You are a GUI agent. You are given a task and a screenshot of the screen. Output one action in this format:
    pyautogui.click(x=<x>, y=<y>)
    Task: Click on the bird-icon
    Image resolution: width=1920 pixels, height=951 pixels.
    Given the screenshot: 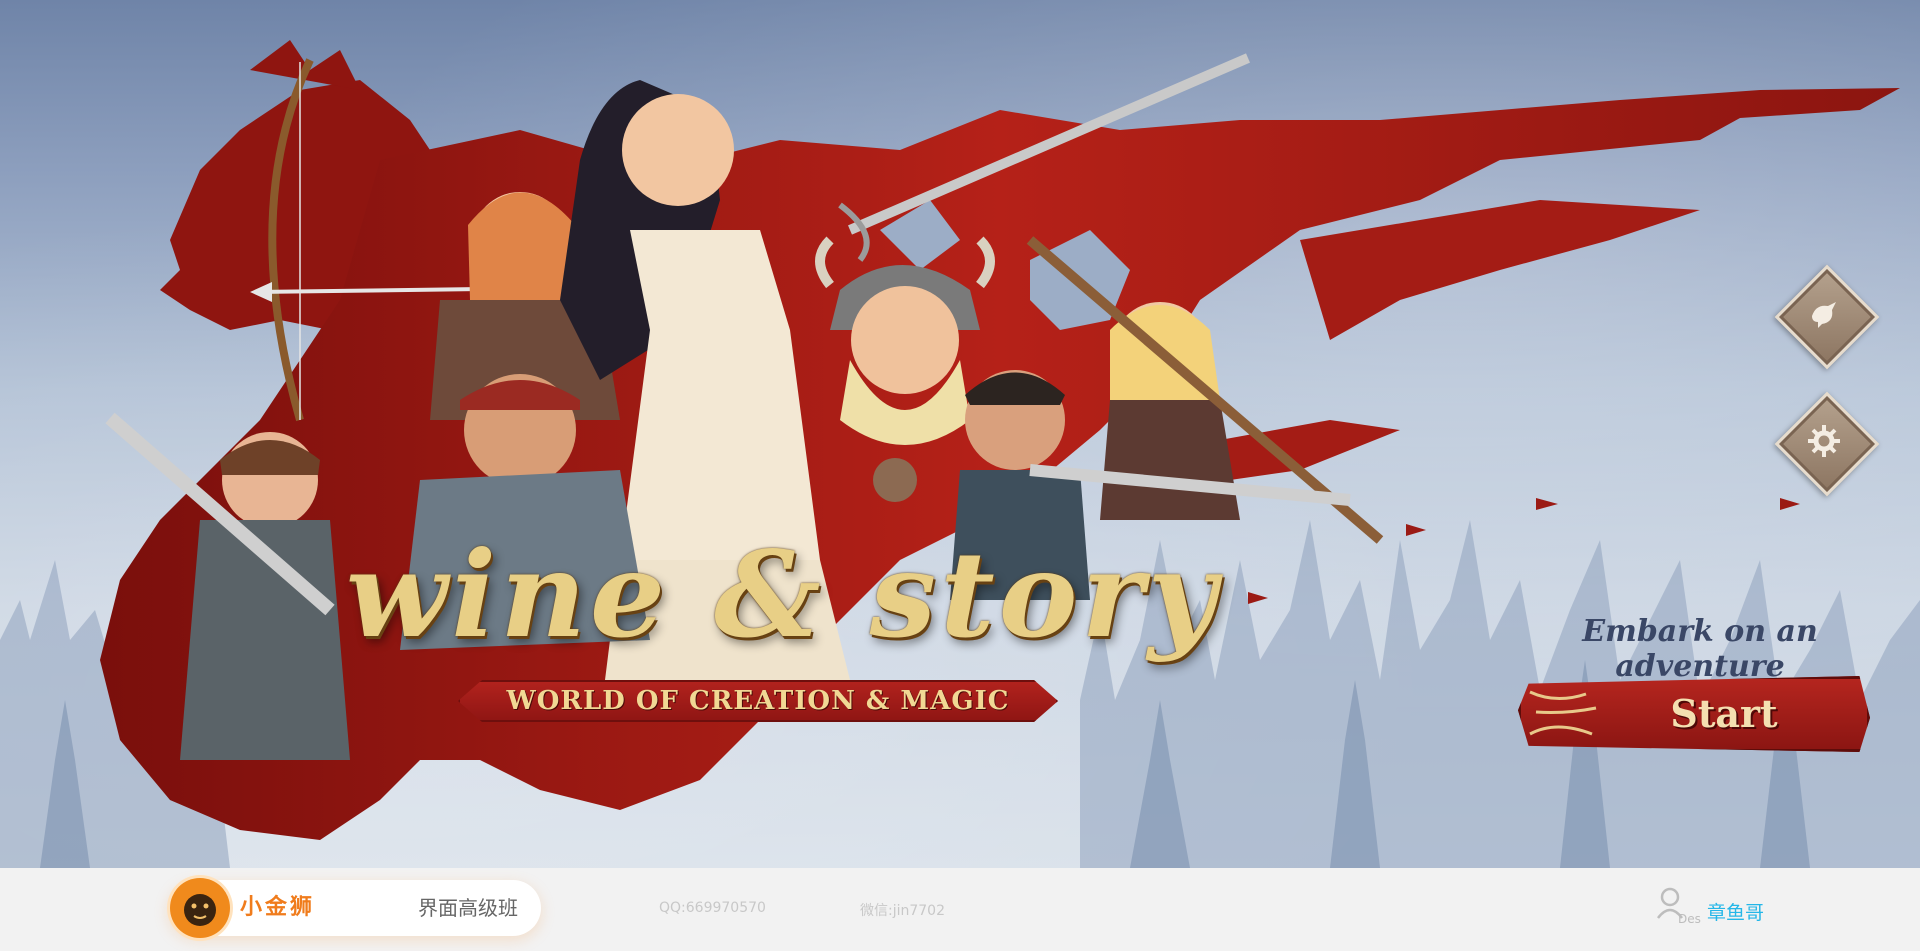 What is the action you would take?
    pyautogui.click(x=1824, y=315)
    